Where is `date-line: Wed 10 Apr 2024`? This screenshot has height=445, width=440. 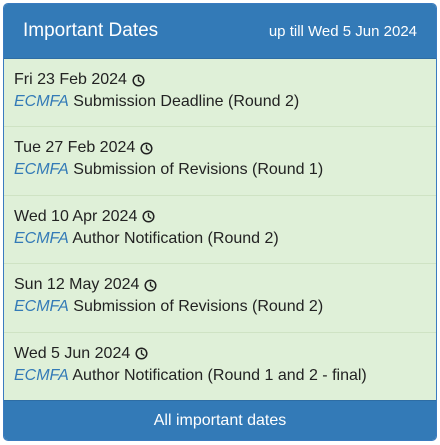
date-line: Wed 10 Apr 2024 is located at coordinates (220, 217).